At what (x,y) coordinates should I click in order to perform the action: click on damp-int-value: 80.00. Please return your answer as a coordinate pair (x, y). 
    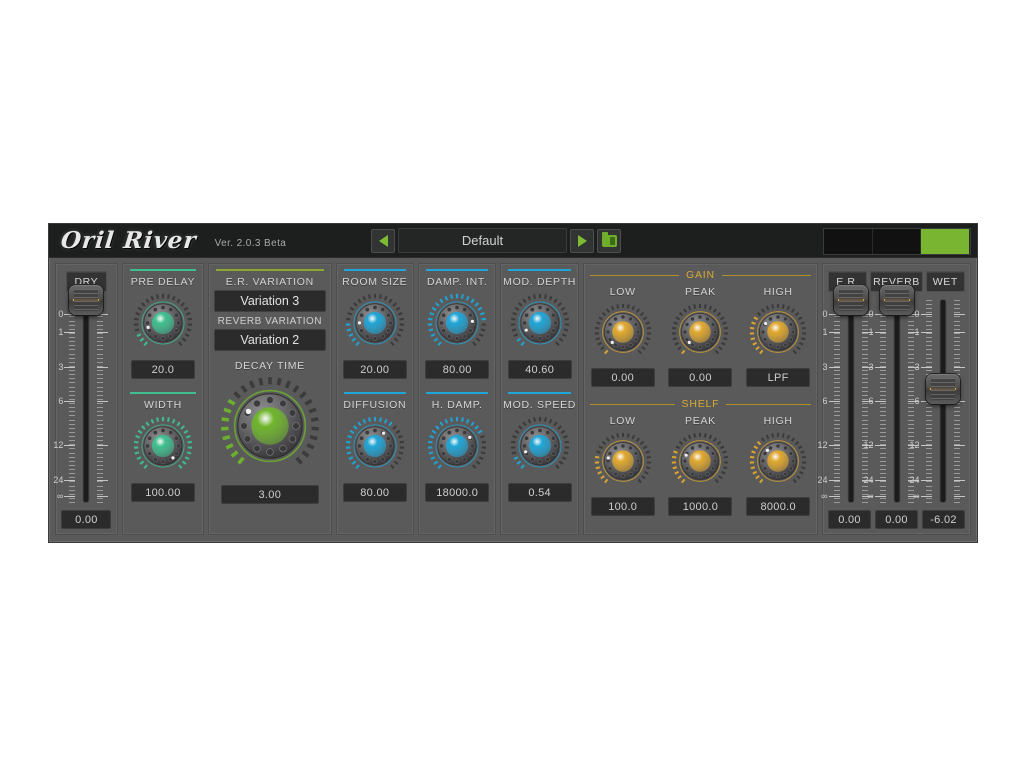
    Looking at the image, I should click on (457, 369).